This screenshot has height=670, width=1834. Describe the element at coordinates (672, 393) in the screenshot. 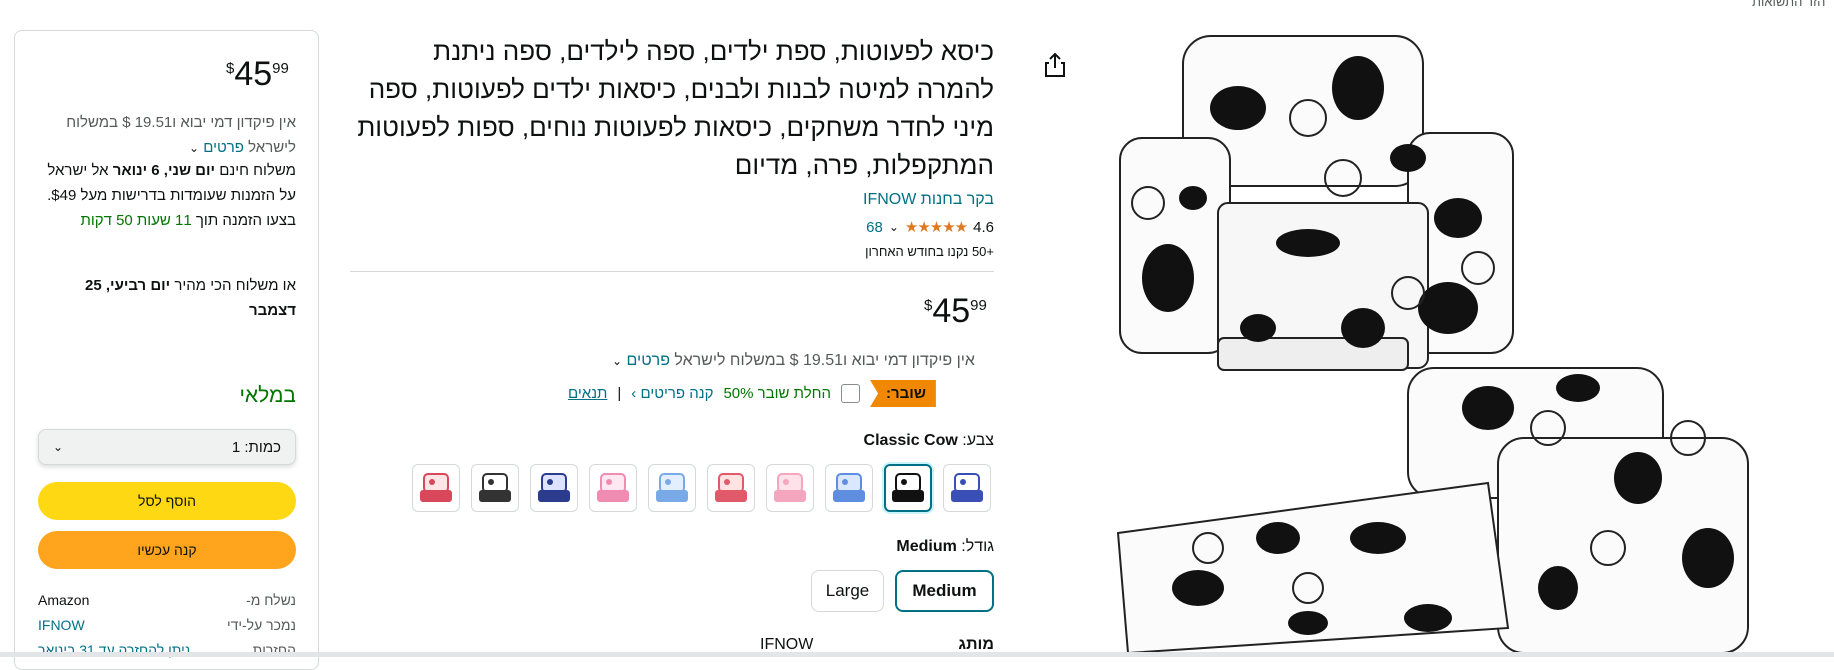

I see `coupon-shop-items-link: קנה פריטים ›` at that location.